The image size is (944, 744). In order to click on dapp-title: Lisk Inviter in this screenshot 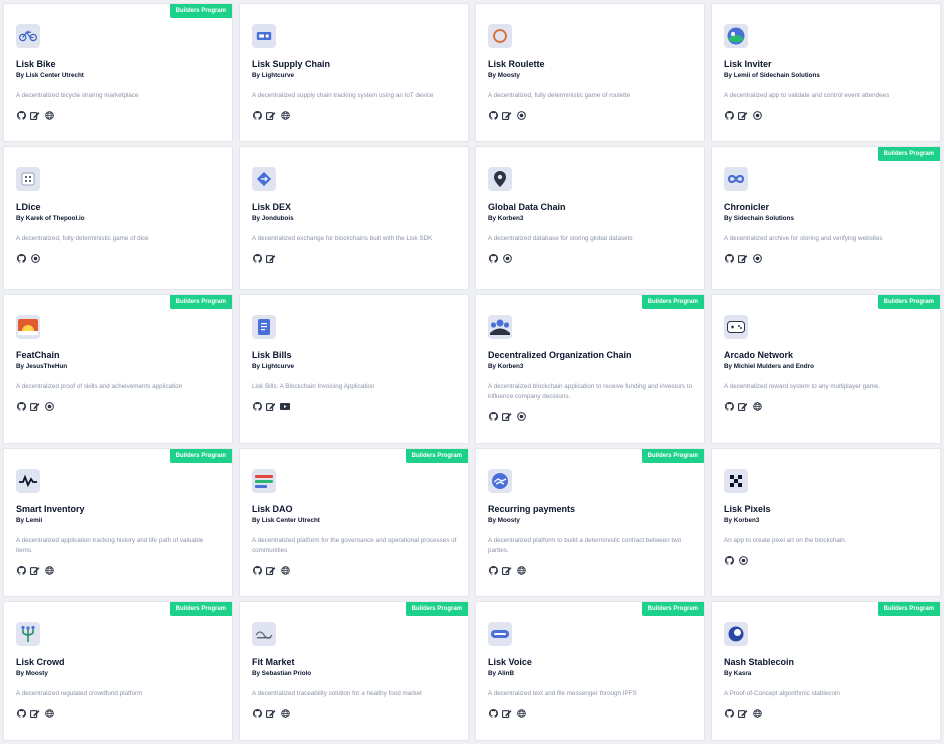, I will do `click(748, 64)`.